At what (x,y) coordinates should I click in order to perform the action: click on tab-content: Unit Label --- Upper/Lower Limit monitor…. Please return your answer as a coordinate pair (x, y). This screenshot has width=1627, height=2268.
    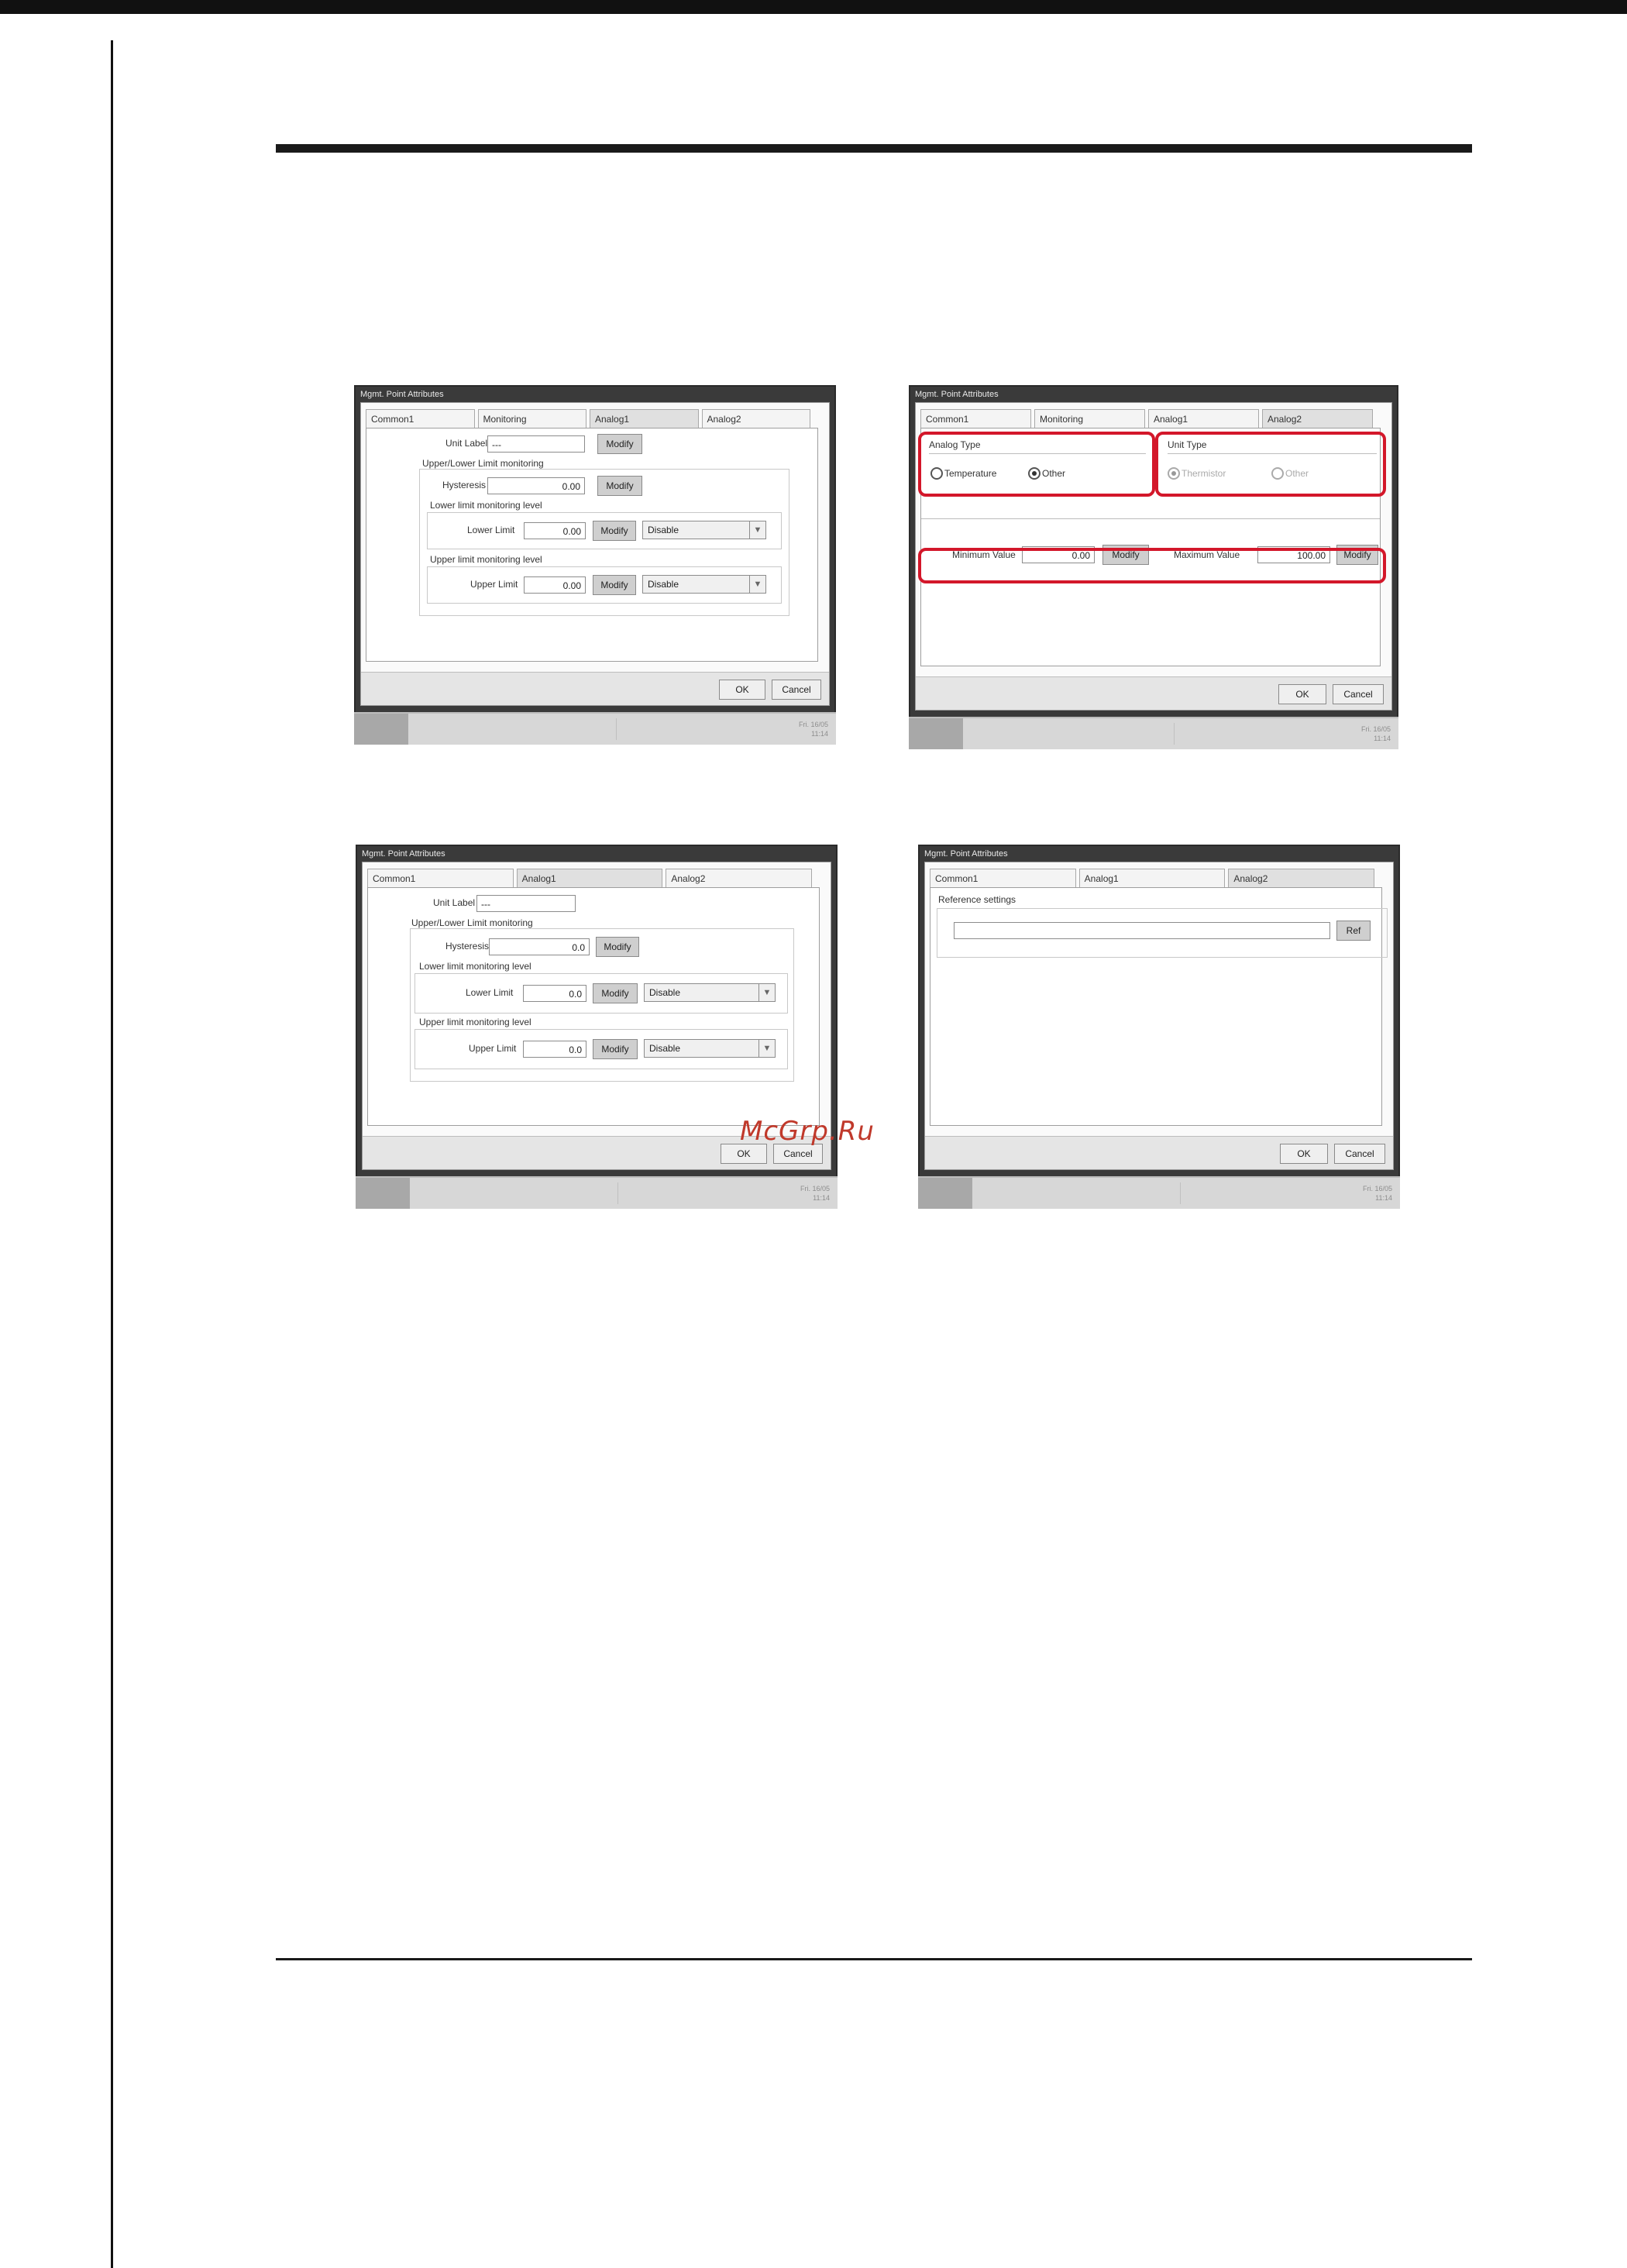
    Looking at the image, I should click on (593, 1007).